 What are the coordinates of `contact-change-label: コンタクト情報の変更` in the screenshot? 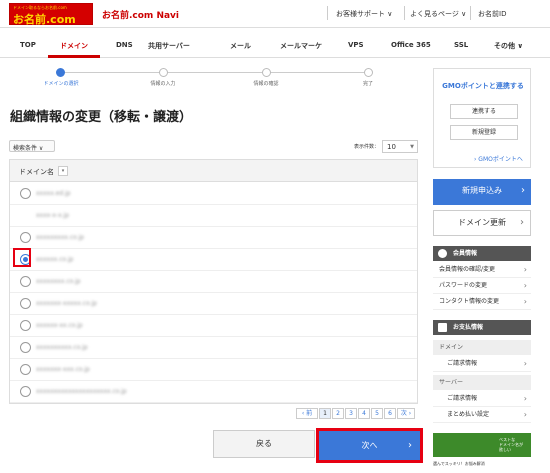 It's located at (469, 301).